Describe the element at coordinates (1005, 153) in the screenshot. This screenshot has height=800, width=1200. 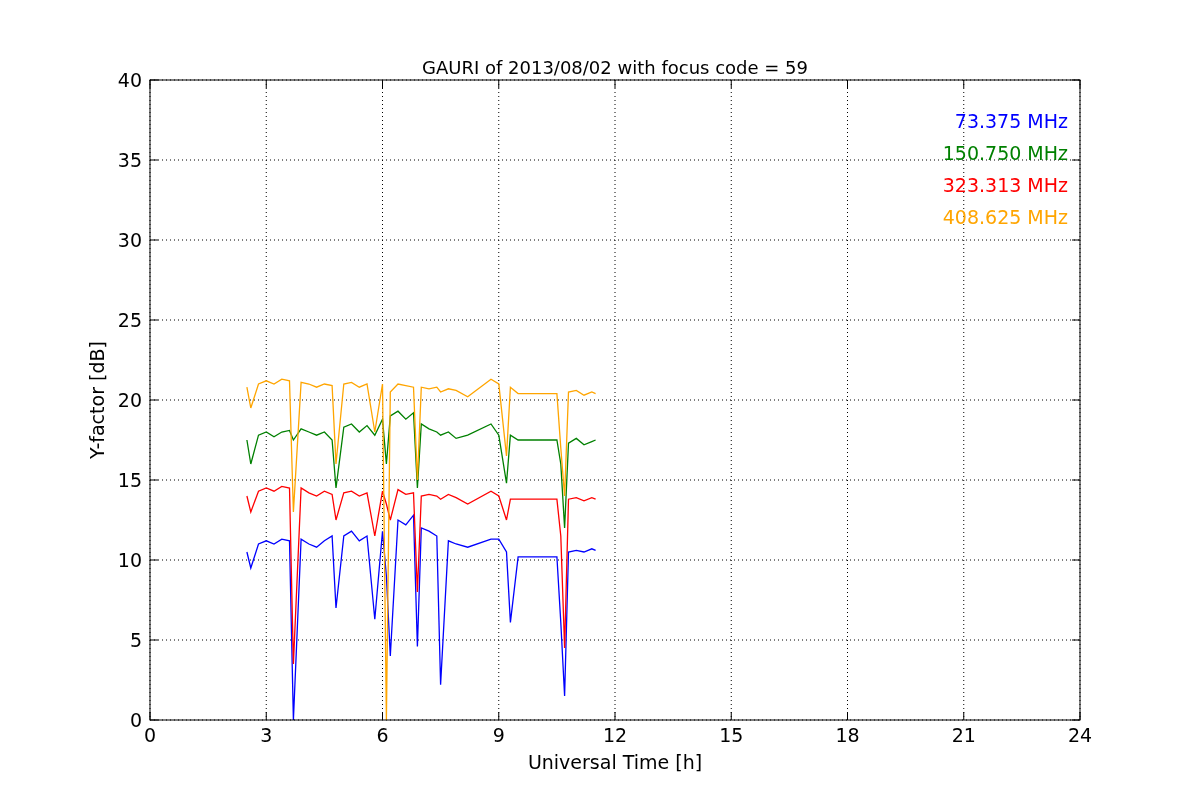
I see `legend-label: 150.750 MHz` at that location.